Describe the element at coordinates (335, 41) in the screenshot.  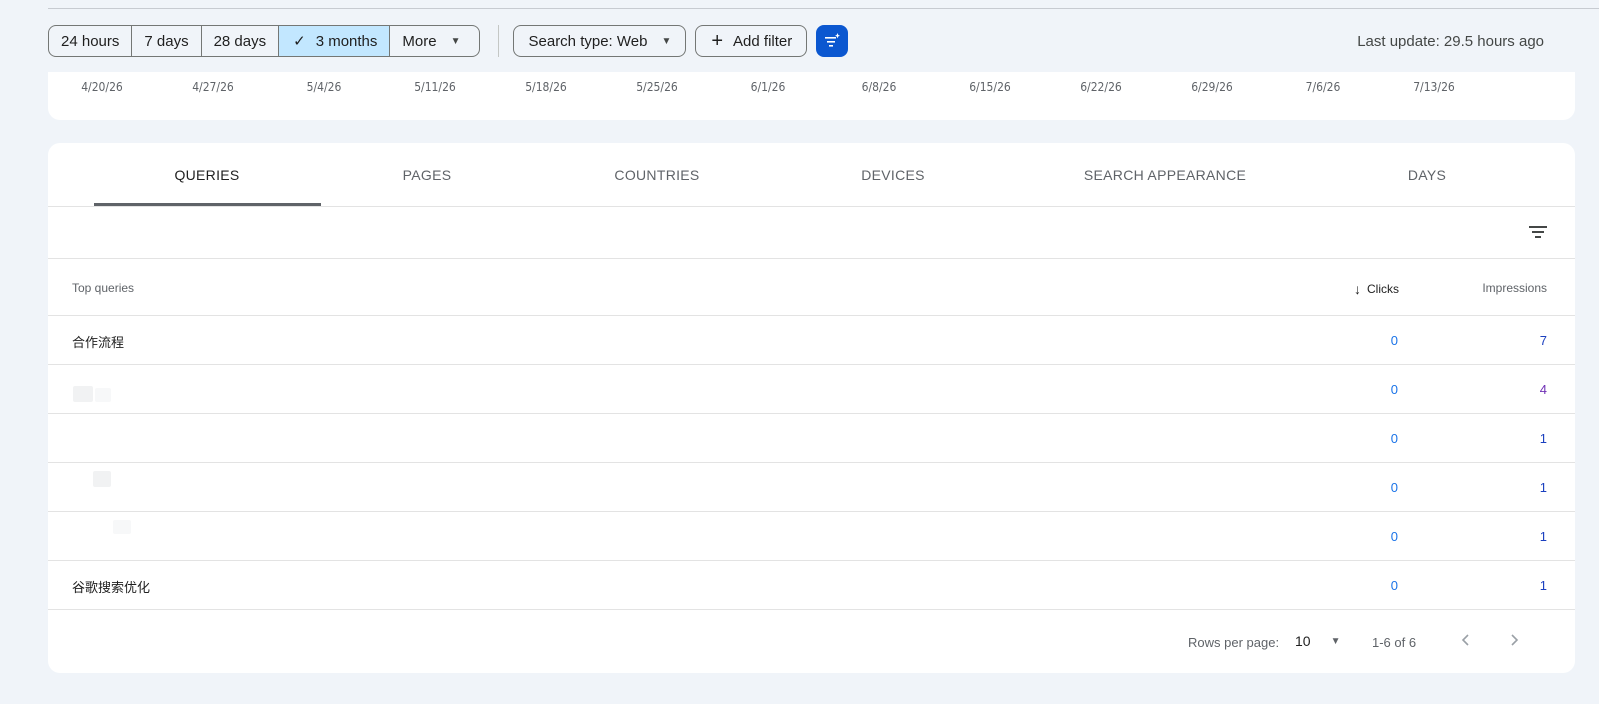
I see `range-3-months-button: ✓ 3 months` at that location.